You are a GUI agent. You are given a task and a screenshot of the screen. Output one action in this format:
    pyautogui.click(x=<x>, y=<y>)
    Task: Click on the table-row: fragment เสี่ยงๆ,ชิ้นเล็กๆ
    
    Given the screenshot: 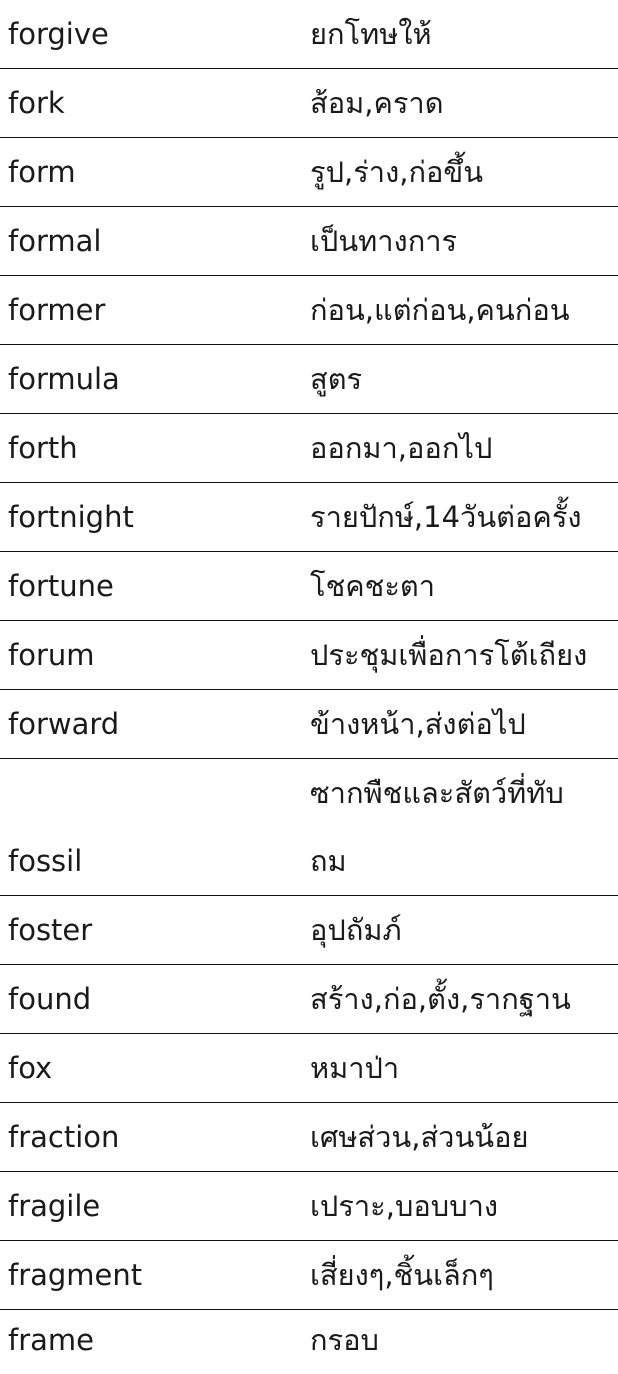 What is the action you would take?
    pyautogui.click(x=309, y=1275)
    